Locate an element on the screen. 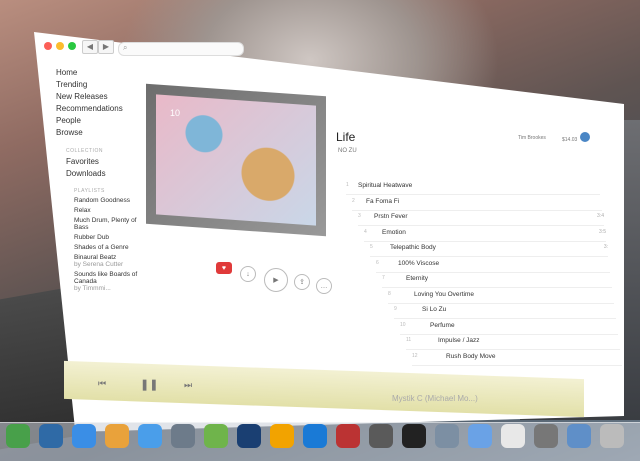  user-name: Tim Brookes is located at coordinates (532, 138).